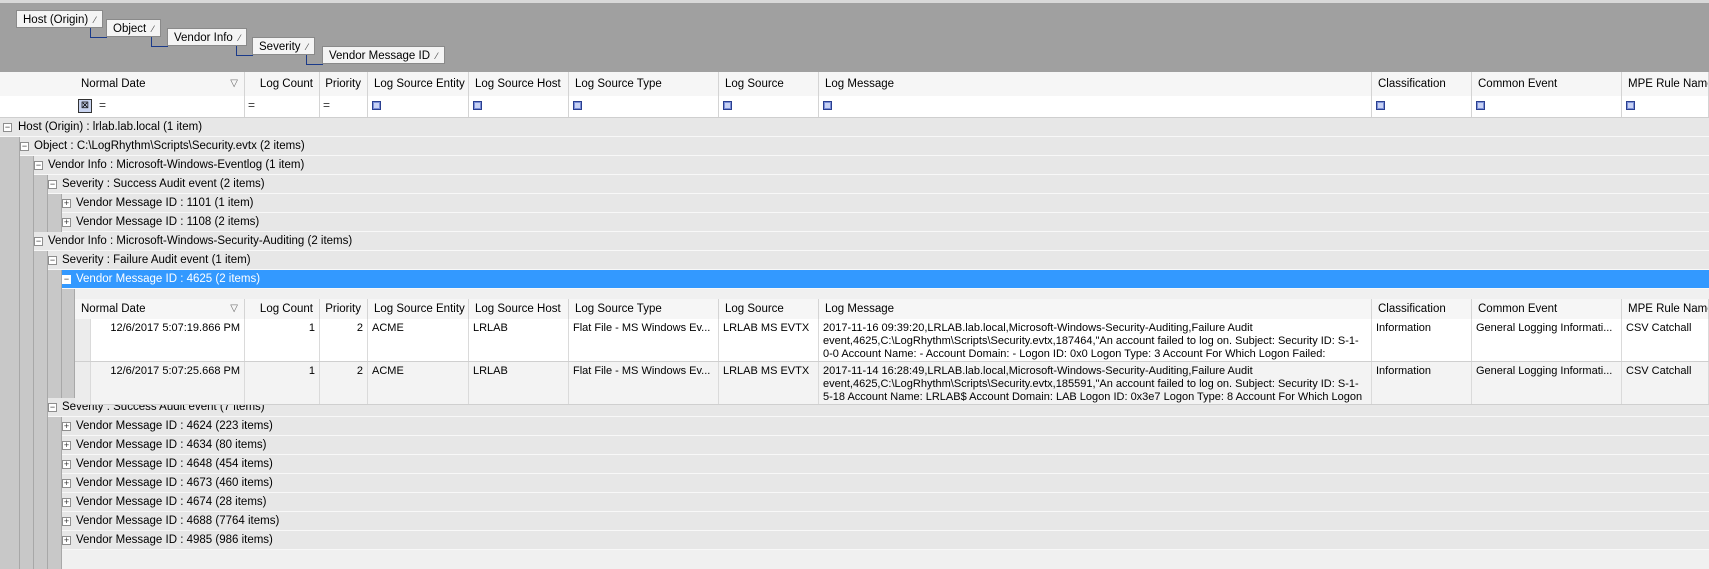 This screenshot has height=569, width=1709. Describe the element at coordinates (10, 353) in the screenshot. I see `indent-bar` at that location.